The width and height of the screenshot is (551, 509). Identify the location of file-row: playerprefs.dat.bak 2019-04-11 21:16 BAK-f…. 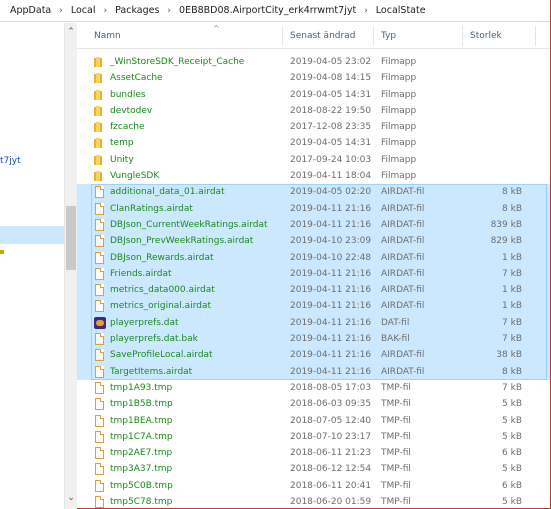
(313, 339).